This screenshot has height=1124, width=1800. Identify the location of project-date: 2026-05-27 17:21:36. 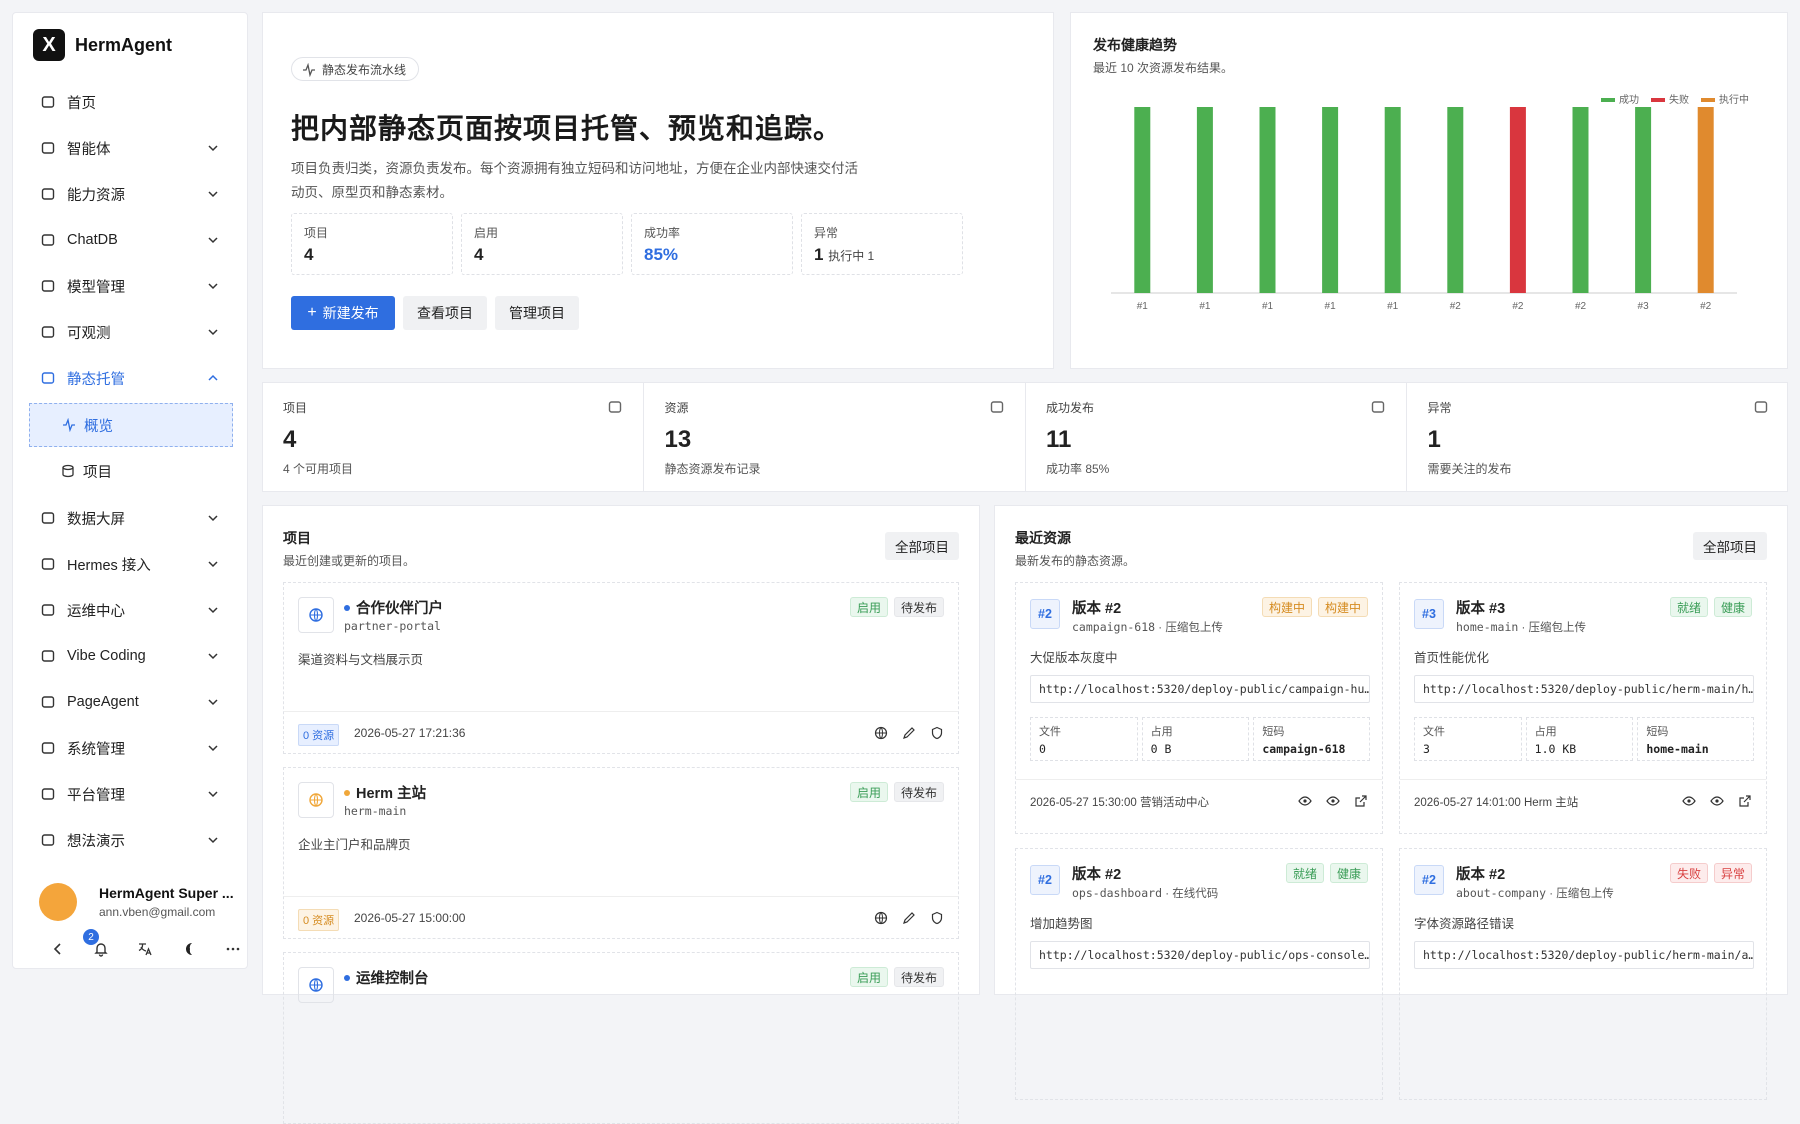
(410, 733).